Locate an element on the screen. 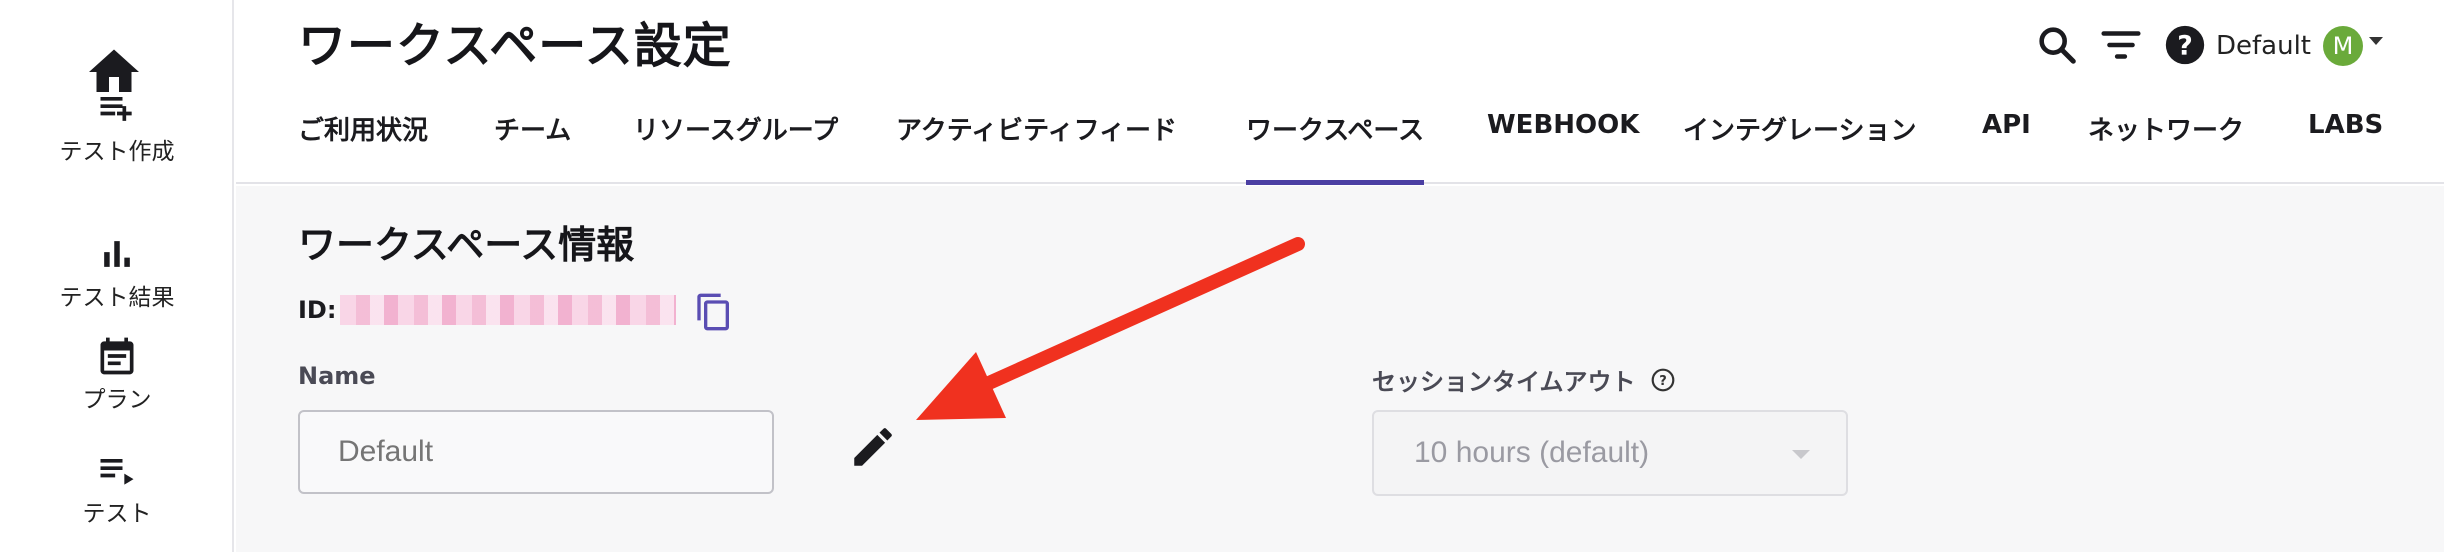 This screenshot has height=552, width=2444. sidebar-item-label: テスト is located at coordinates (117, 514).